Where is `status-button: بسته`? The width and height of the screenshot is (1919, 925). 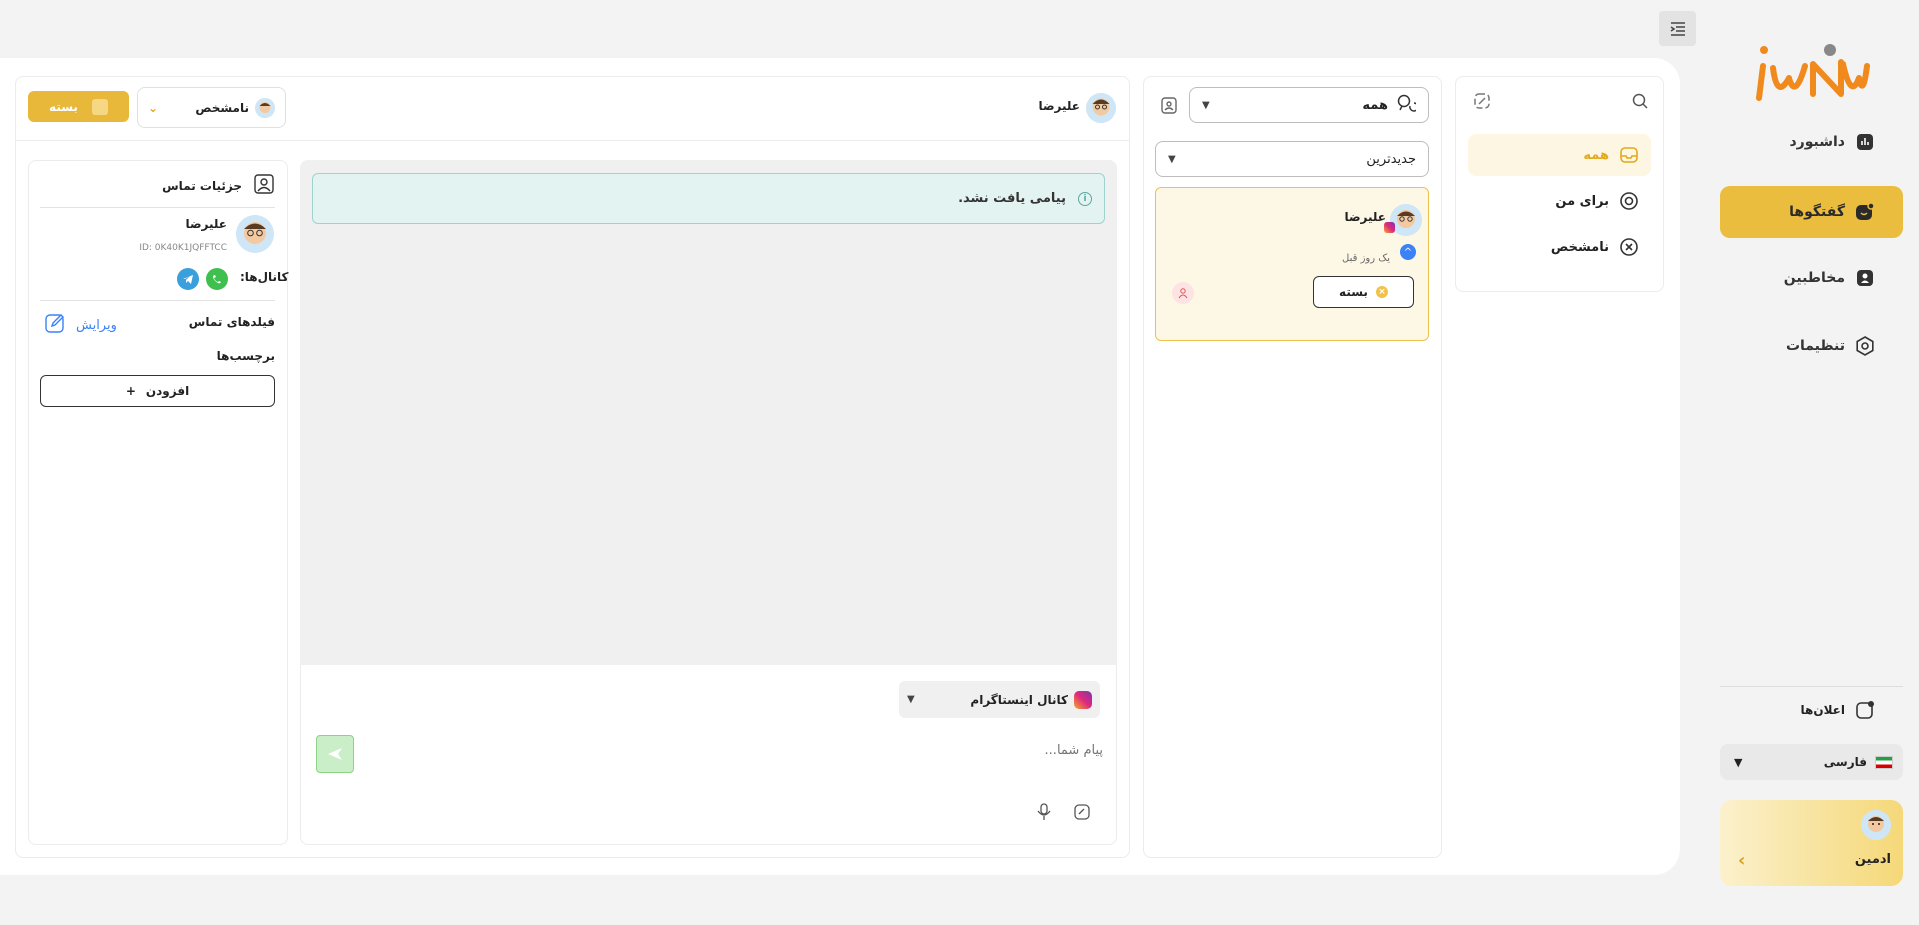
status-button: بسته is located at coordinates (78, 106).